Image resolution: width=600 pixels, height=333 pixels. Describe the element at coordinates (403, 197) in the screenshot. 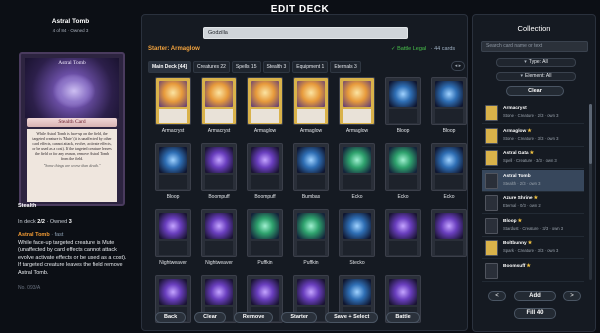

I see `deck-card-name: Ecko` at that location.